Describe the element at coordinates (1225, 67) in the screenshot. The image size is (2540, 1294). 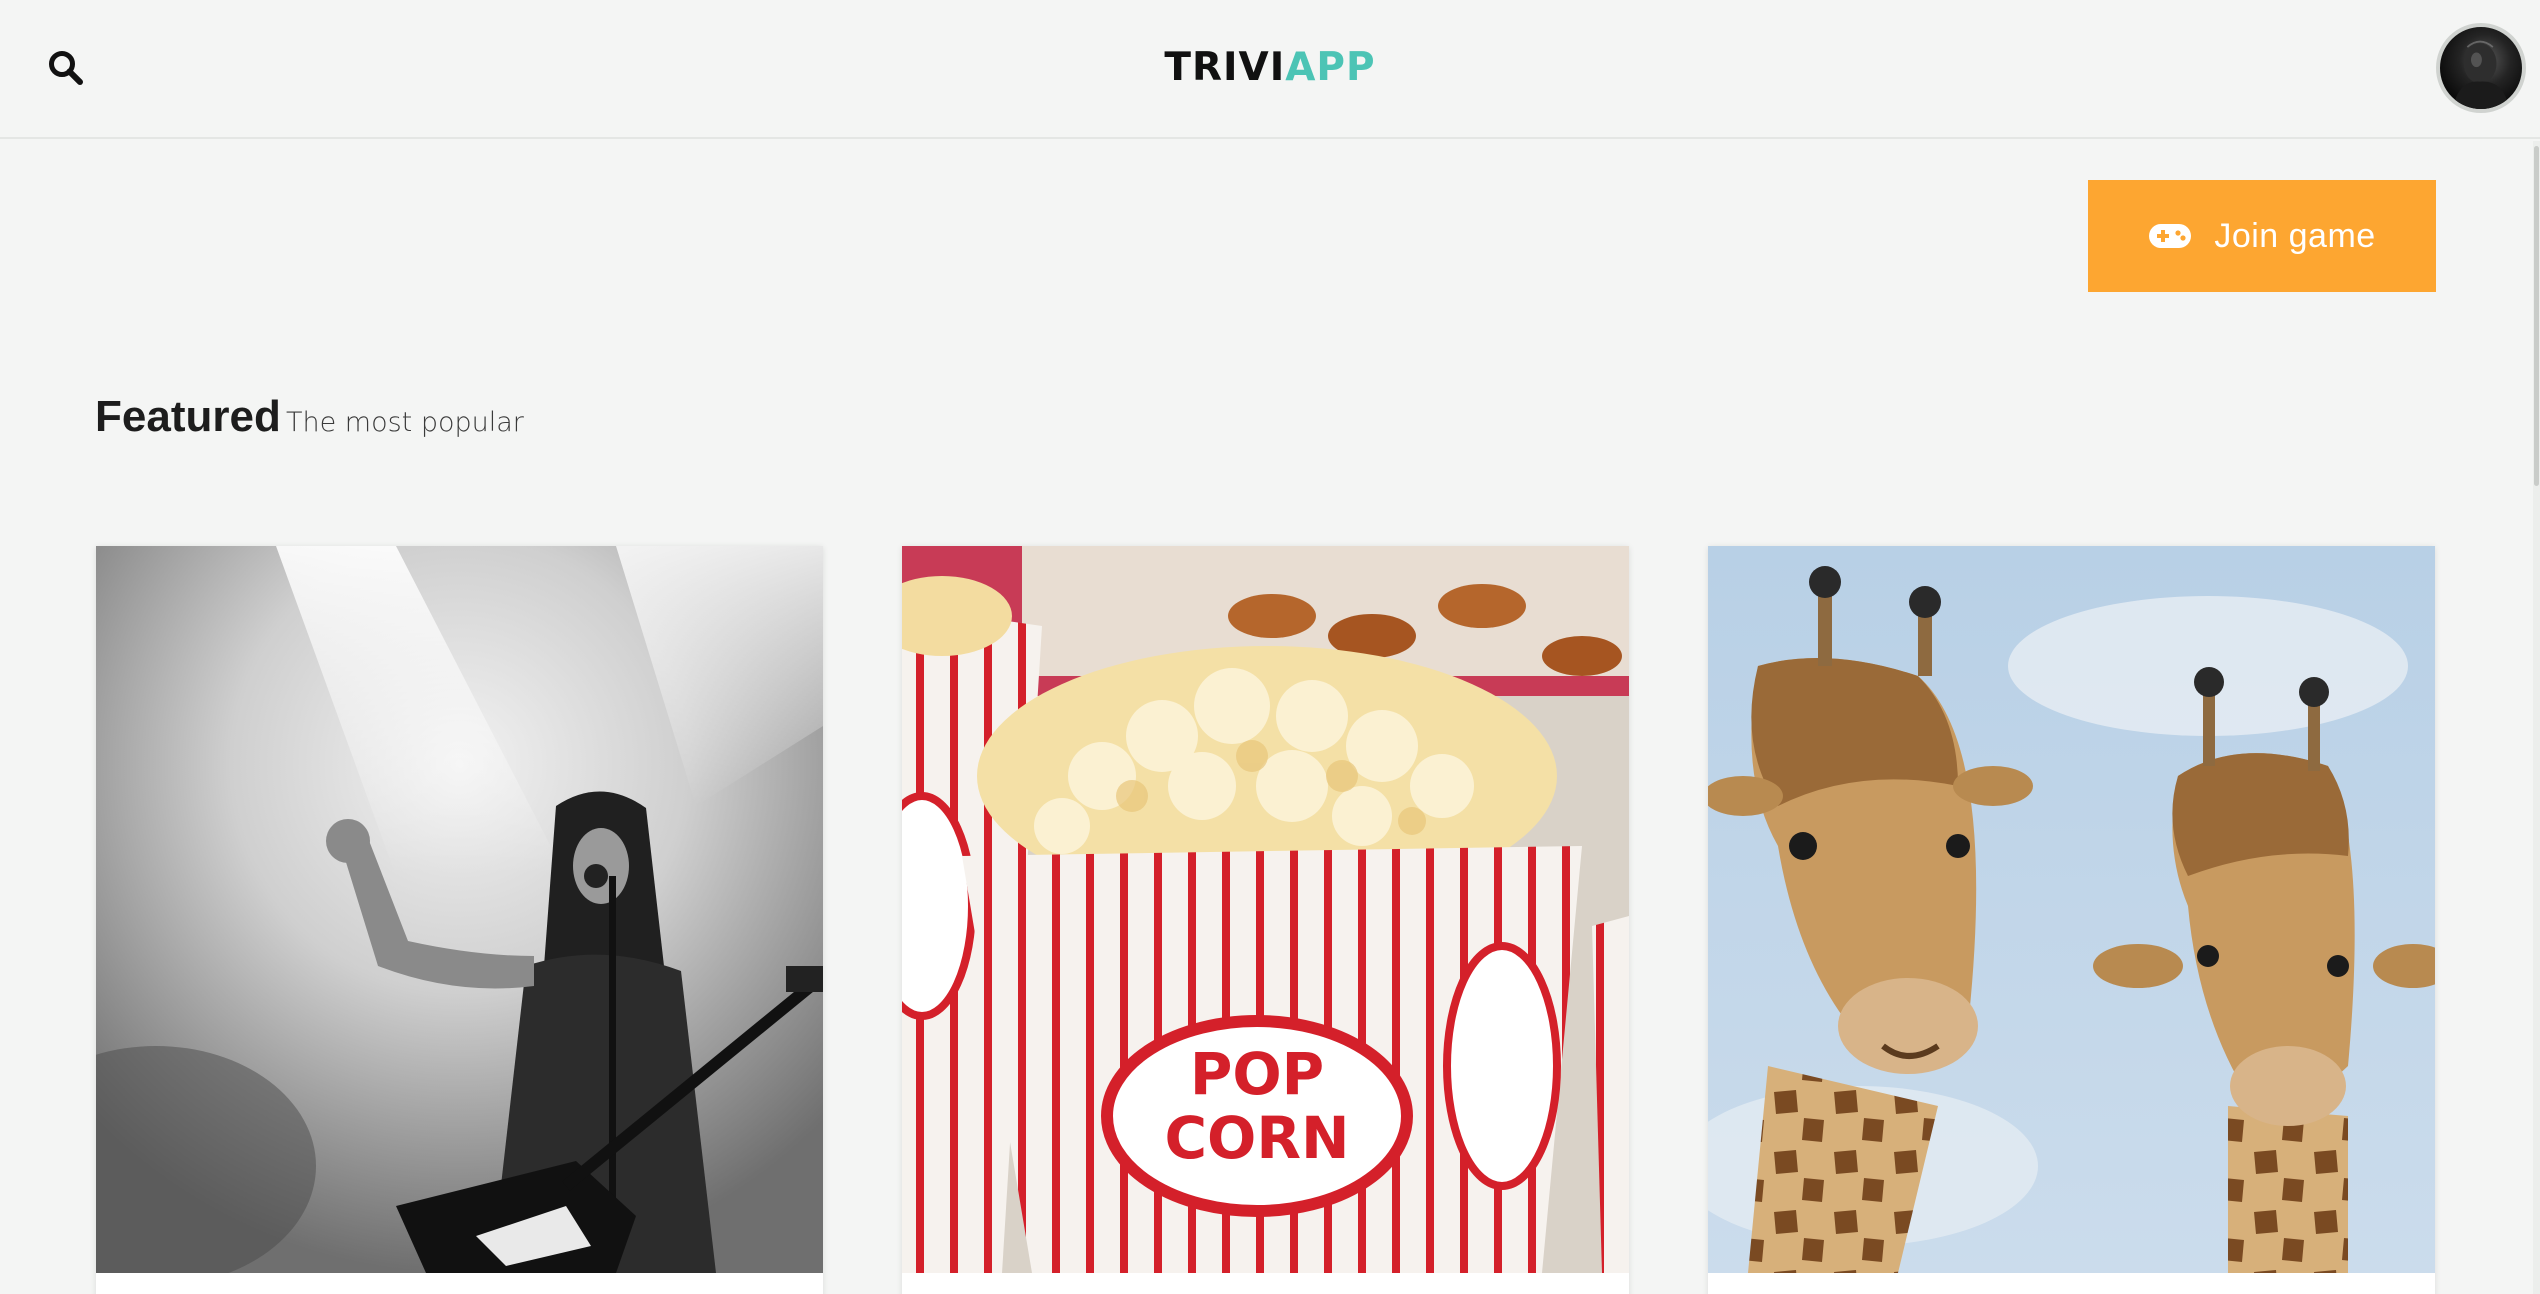
I see `logo-text-trivi: TRIVI` at that location.